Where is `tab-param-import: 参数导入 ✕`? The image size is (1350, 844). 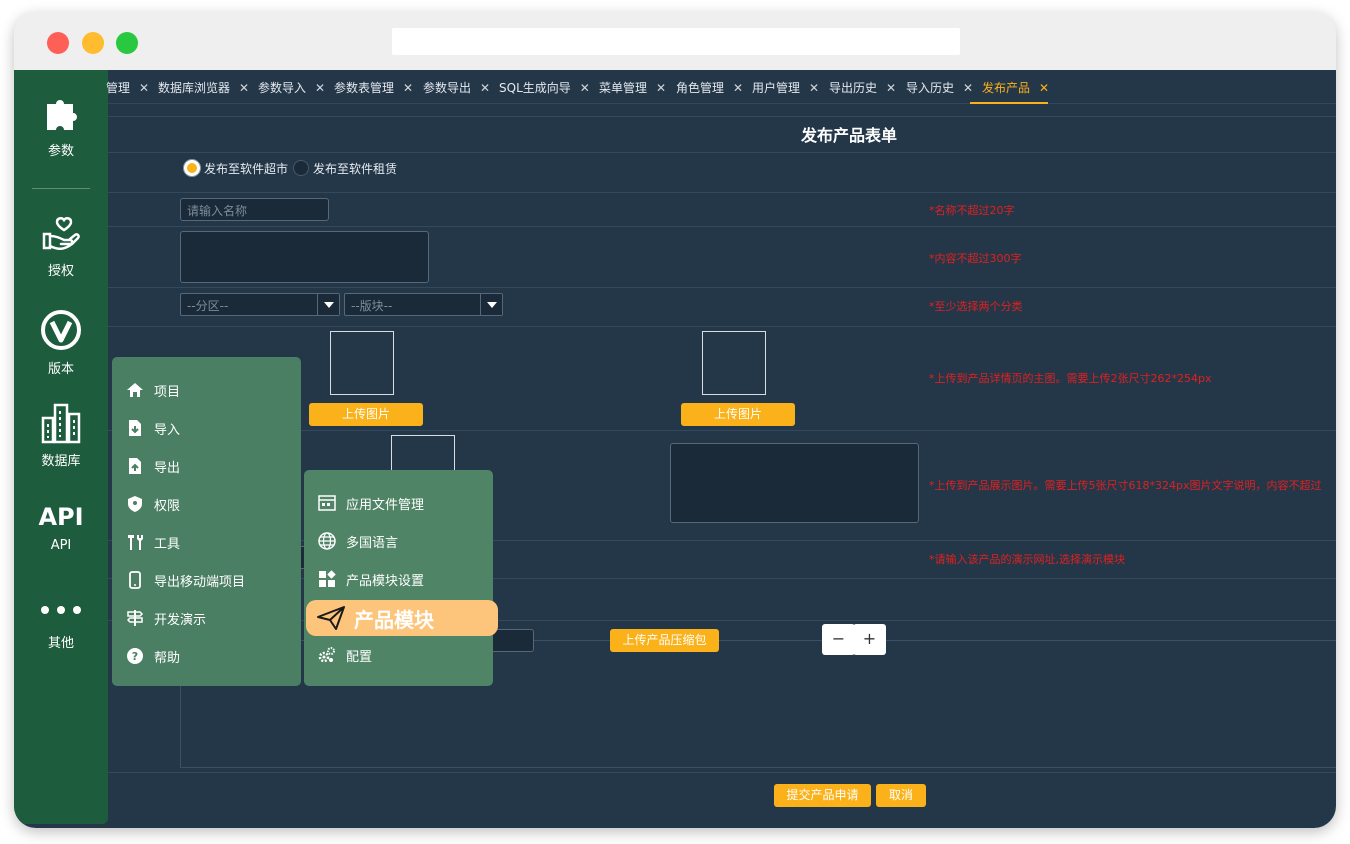
tab-param-import: 参数导入 ✕ is located at coordinates (291, 87).